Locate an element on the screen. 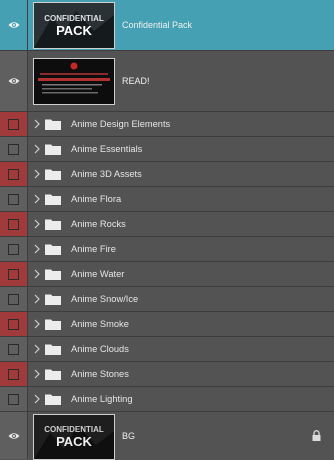 This screenshot has height=460, width=334. group-name: Anime Essentials is located at coordinates (107, 149).